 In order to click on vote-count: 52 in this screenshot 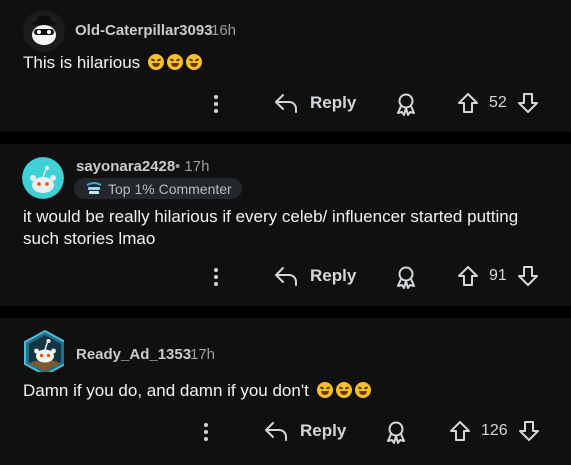, I will do `click(498, 102)`.